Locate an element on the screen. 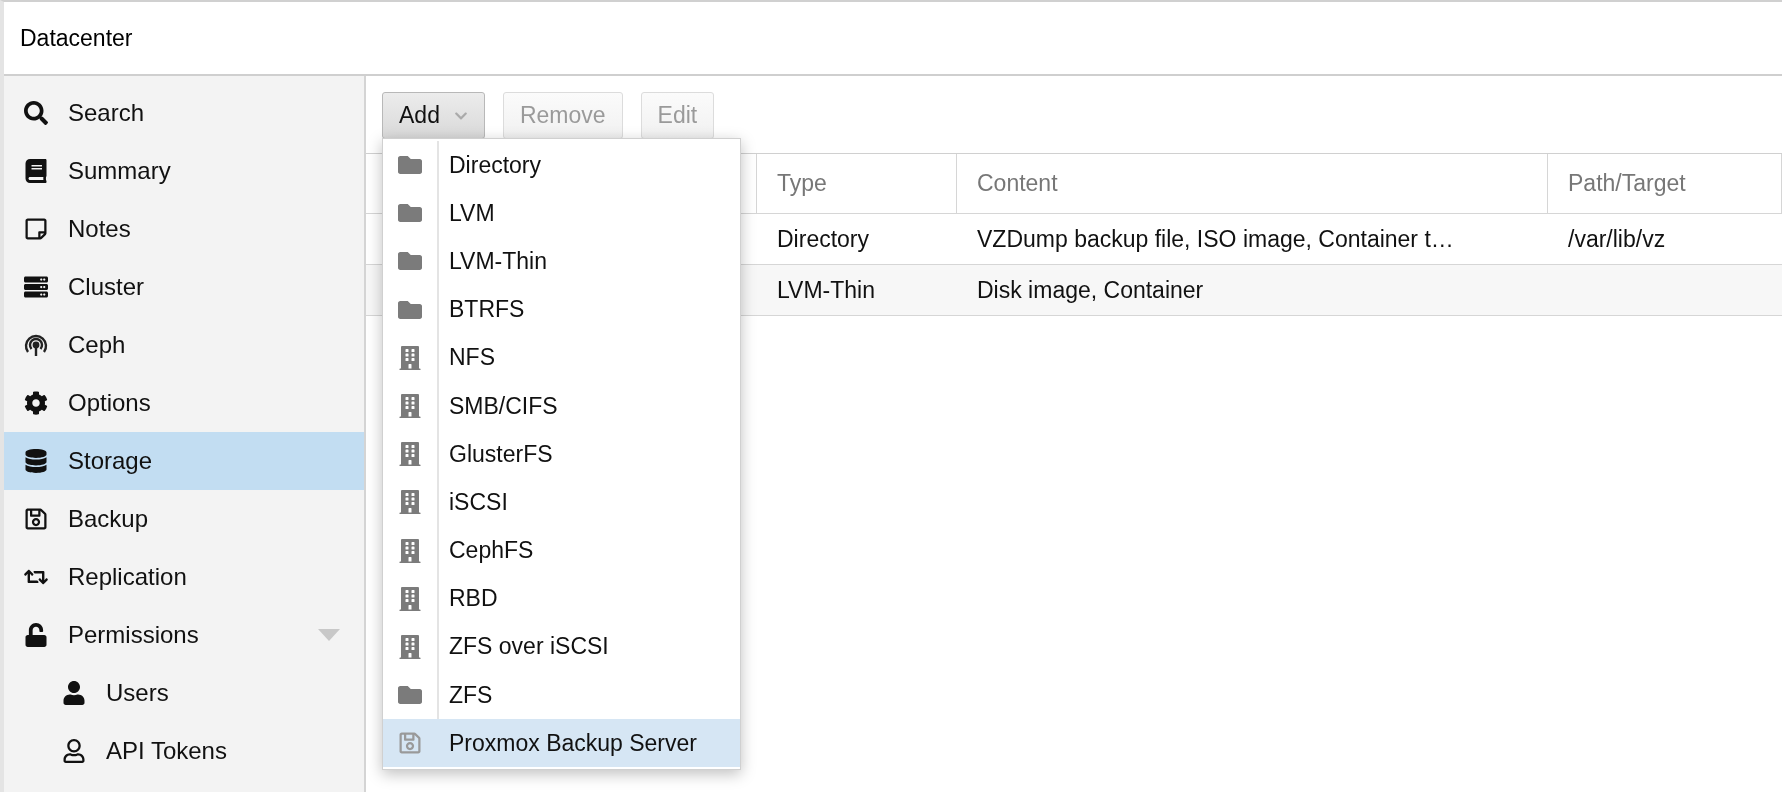  nav-item: Options is located at coordinates (184, 403).